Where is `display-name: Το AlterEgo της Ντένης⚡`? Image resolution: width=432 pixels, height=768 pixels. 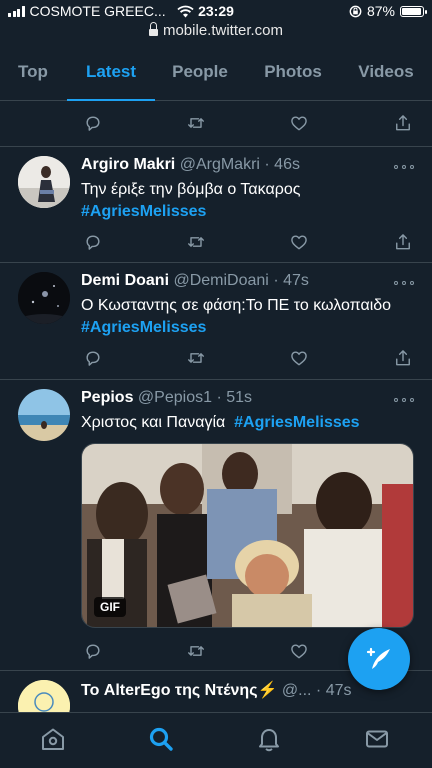 display-name: Το AlterEgo της Ντένης⚡ is located at coordinates (179, 690).